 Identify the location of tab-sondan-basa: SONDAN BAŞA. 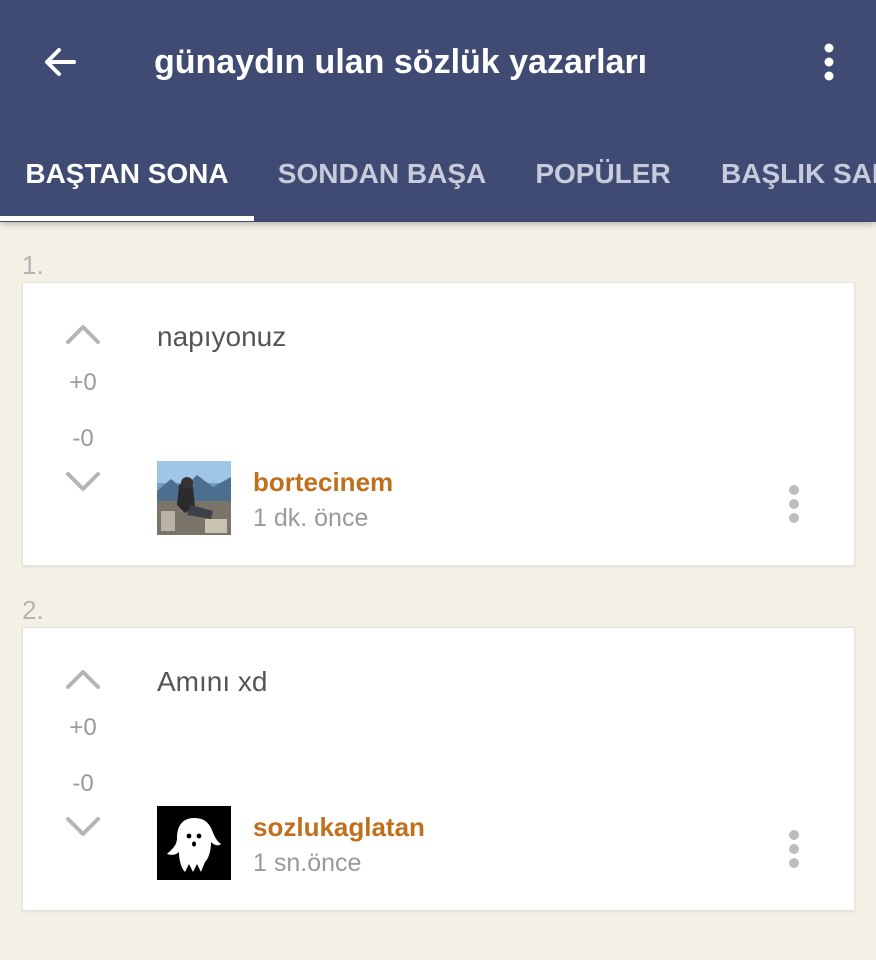
(382, 174).